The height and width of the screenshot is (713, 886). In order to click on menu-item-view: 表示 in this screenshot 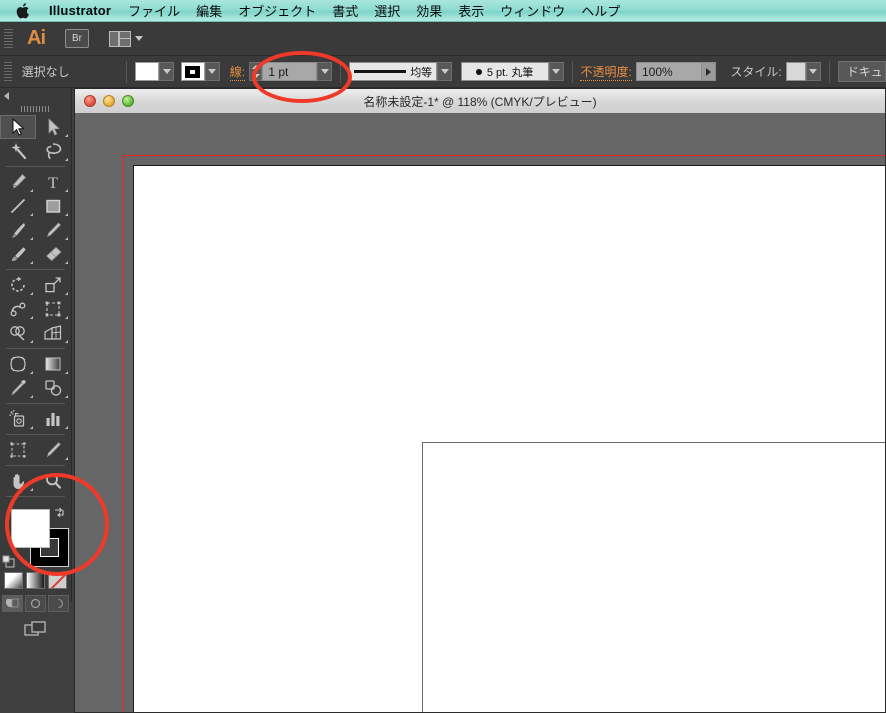, I will do `click(471, 10)`.